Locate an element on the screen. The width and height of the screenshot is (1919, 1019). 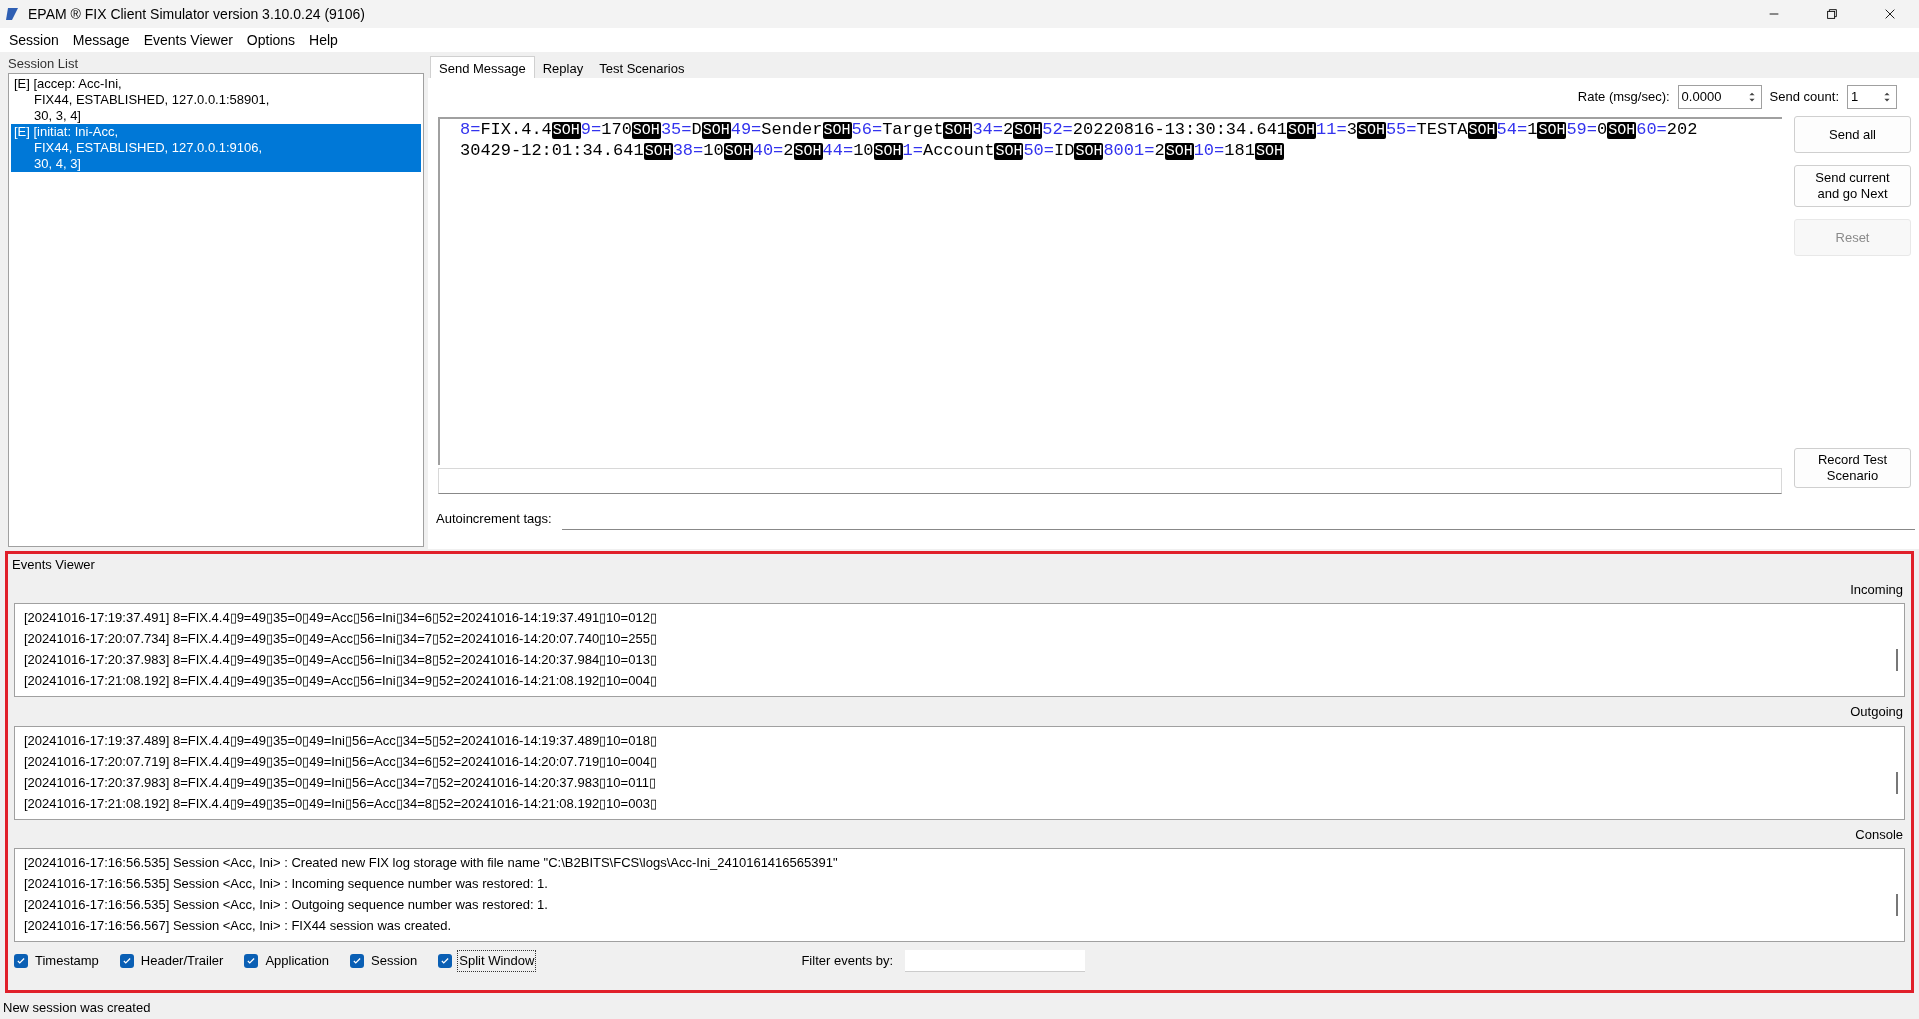
log-line: [20241016-17:20:07.719] 8=FIX.4.4▯9=49▯35=0▯49=Ini▯56=Acc▯34=6▯52=20241016-14:20:07.719▯10=004▯ is located at coordinates (341, 761).